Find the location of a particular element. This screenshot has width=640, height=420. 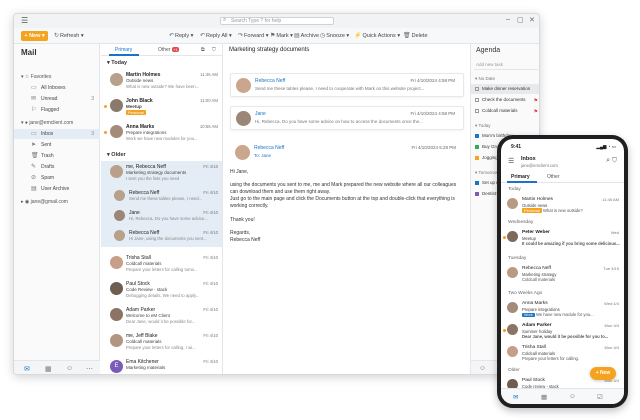

refresh-button: ↻Refresh ▾ is located at coordinates (69, 35).